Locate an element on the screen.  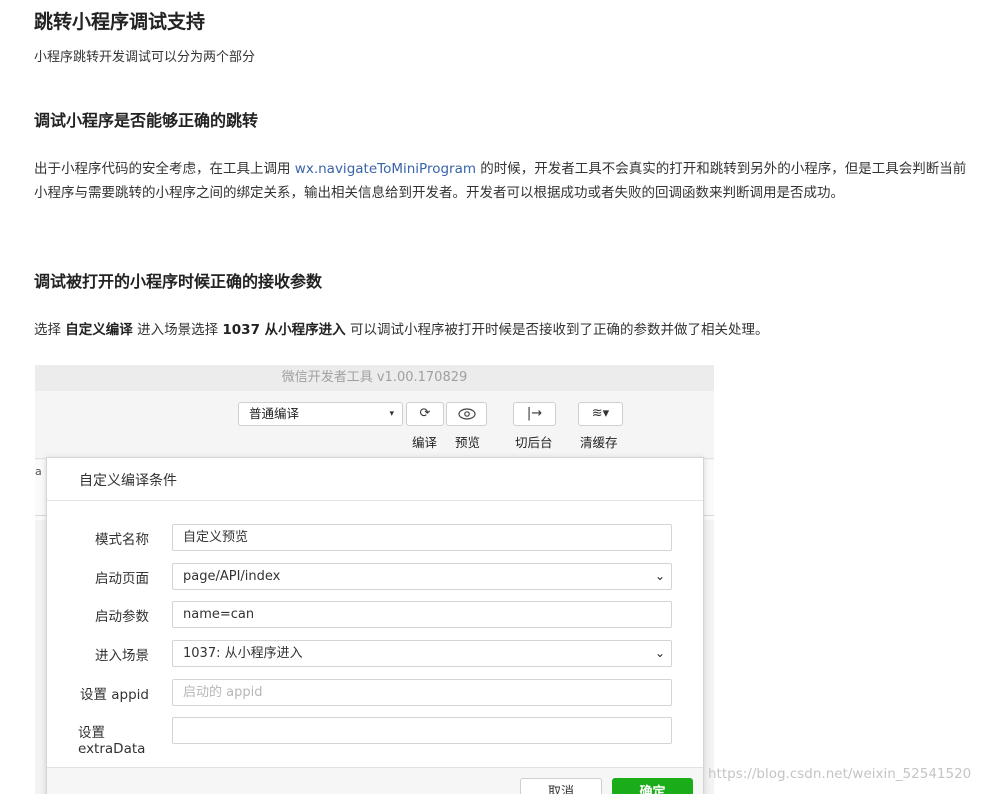
mode-name-label: 模式名称 is located at coordinates (122, 540).